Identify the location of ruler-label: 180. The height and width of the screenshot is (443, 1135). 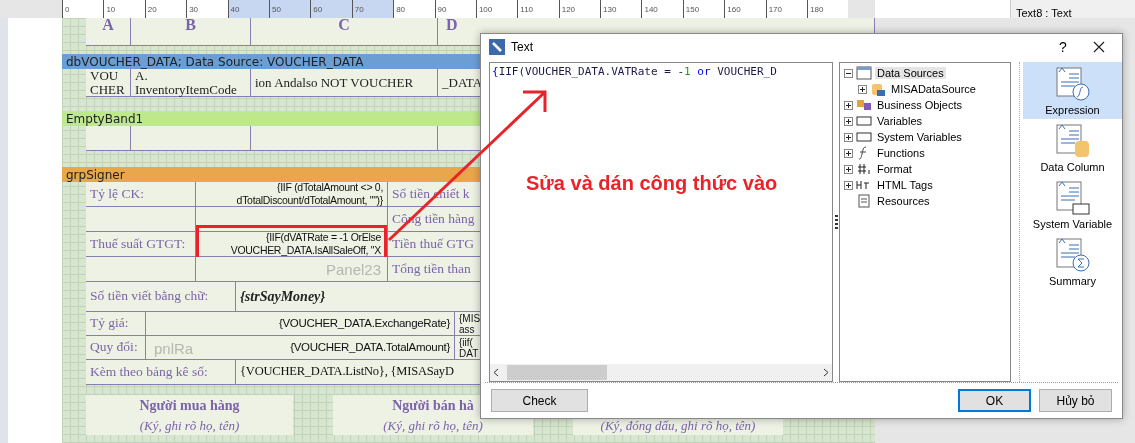
(817, 9).